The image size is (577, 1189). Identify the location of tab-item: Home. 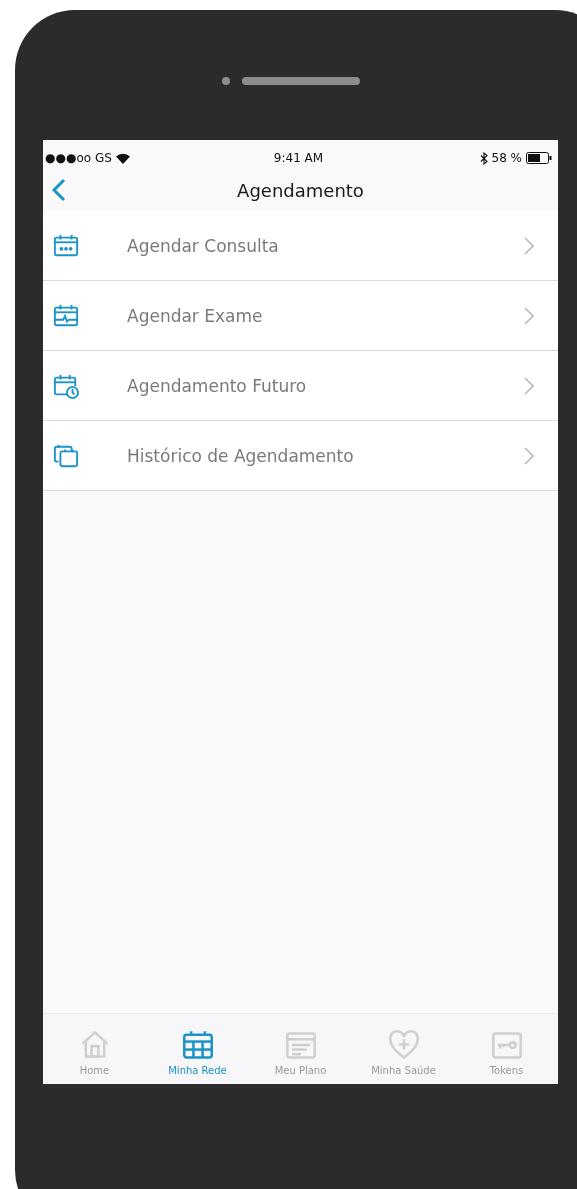
(94, 1049).